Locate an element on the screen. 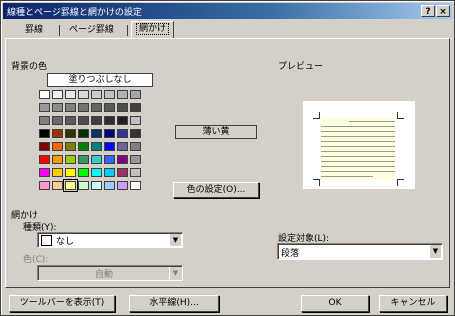 Image resolution: width=455 pixels, height=316 pixels. tab-borders: 罫線 is located at coordinates (34, 30).